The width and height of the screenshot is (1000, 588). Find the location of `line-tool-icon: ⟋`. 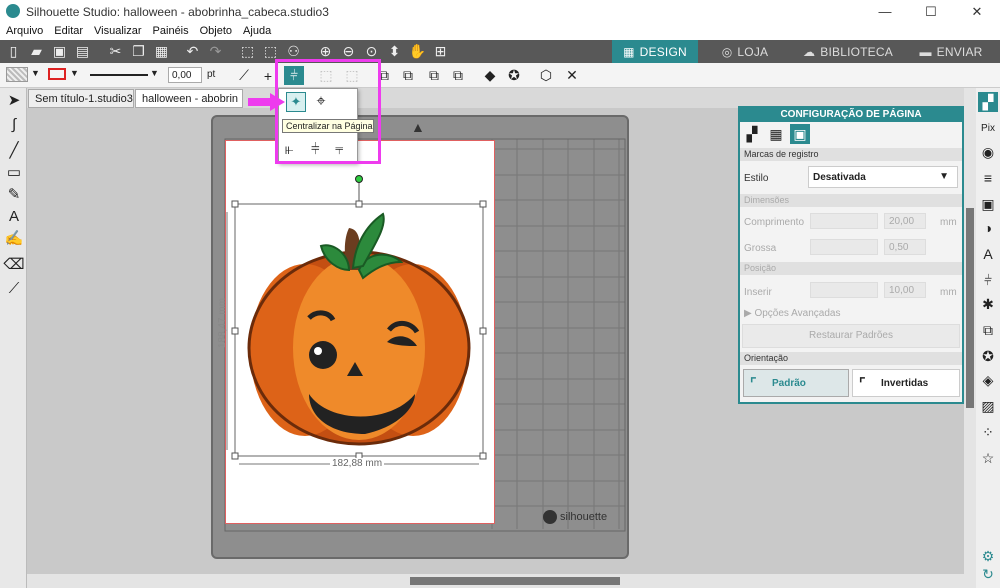

line-tool-icon: ⟋ is located at coordinates (244, 75).